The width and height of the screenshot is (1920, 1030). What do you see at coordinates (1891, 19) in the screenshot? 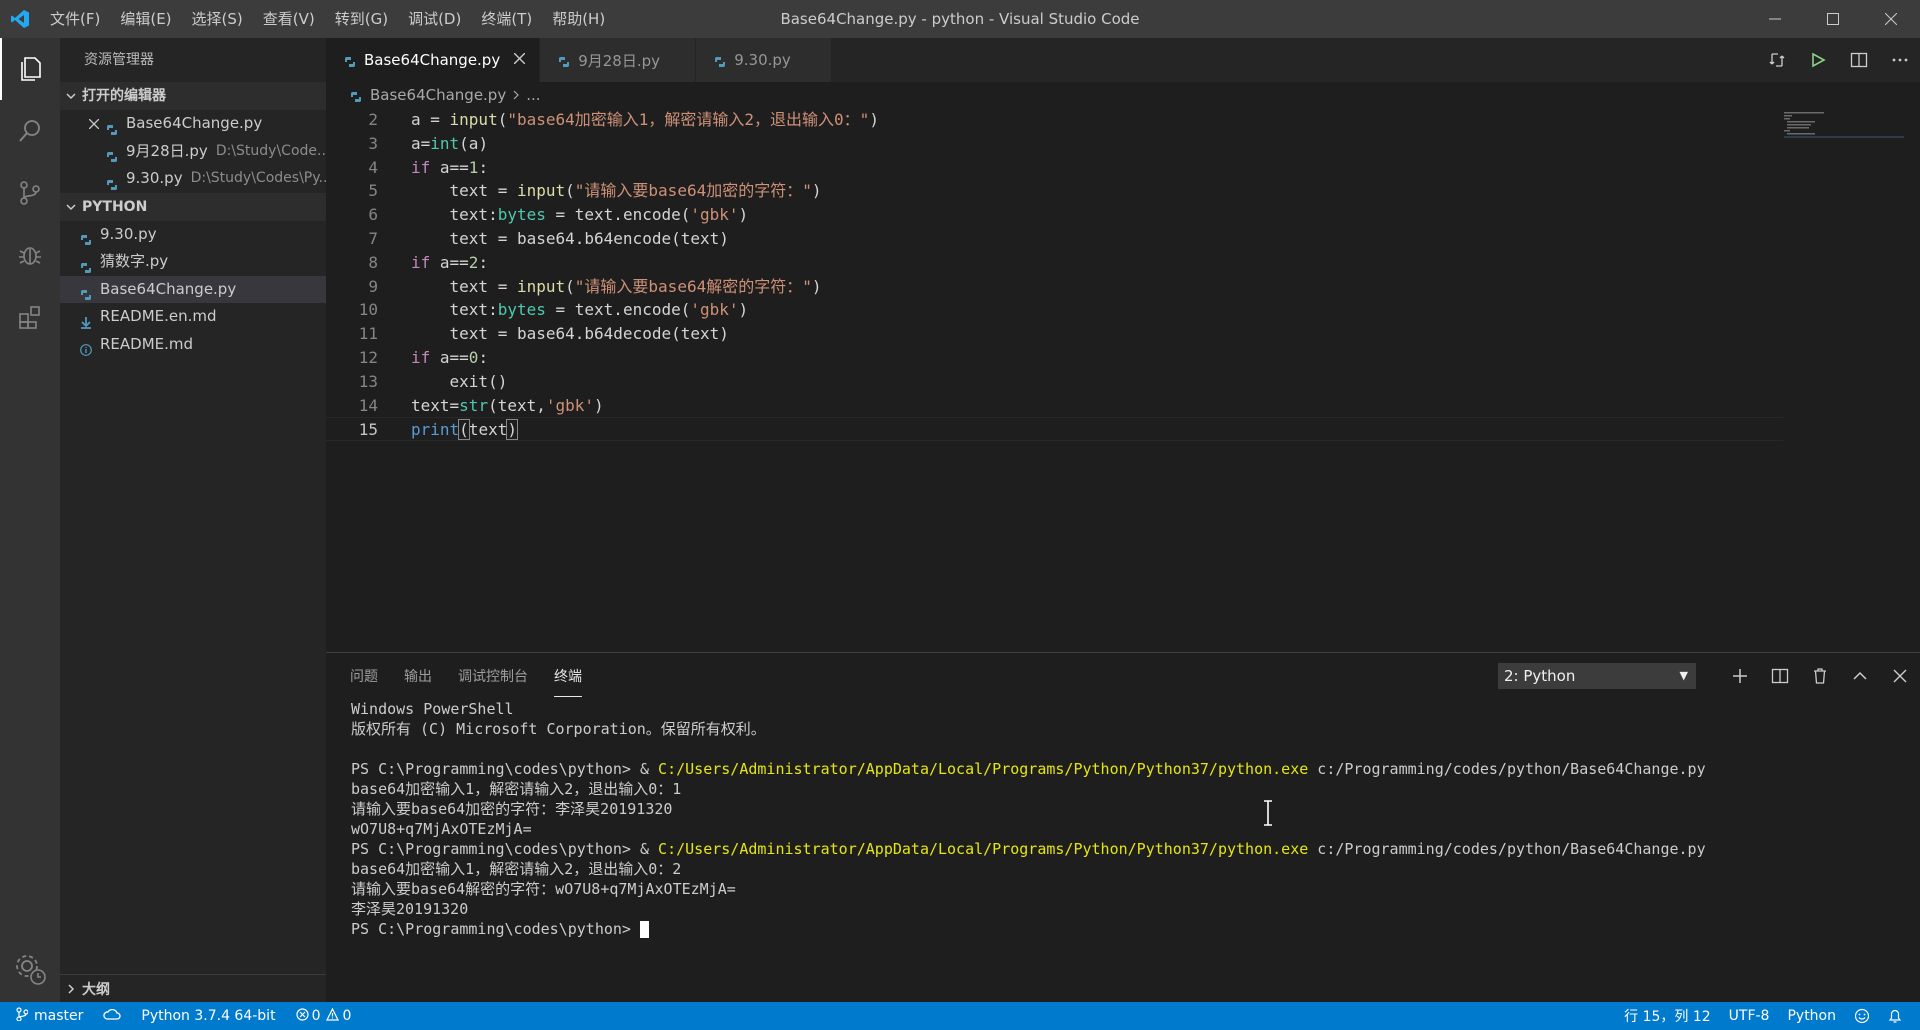
I see `close-window-button` at bounding box center [1891, 19].